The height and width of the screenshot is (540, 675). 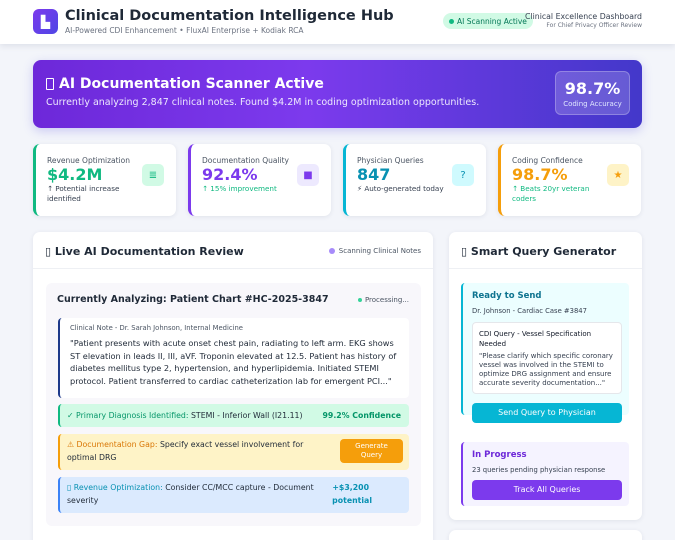 What do you see at coordinates (246, 415) in the screenshot?
I see `finding-text: STEMI - Inferior Wall (I21.11)` at bounding box center [246, 415].